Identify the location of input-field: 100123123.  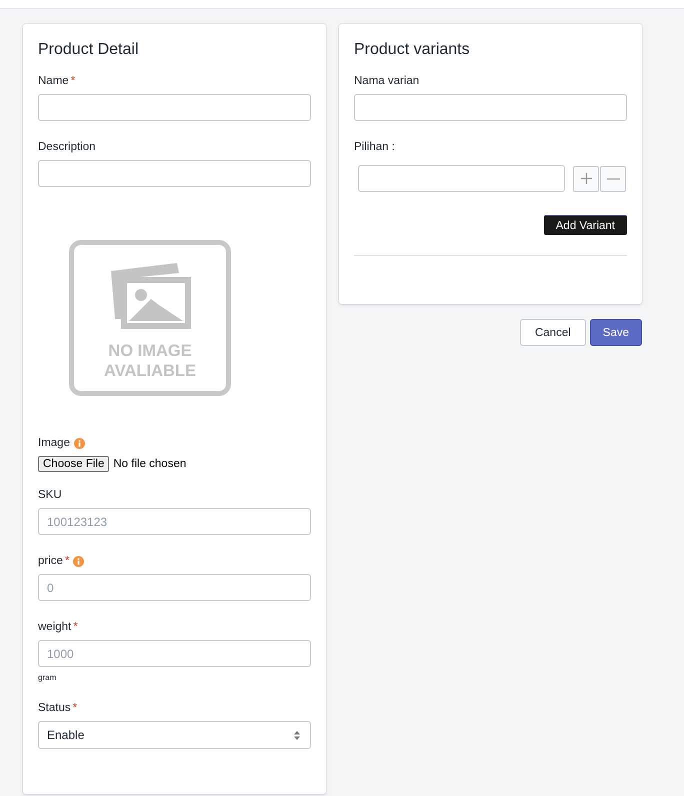
(174, 521).